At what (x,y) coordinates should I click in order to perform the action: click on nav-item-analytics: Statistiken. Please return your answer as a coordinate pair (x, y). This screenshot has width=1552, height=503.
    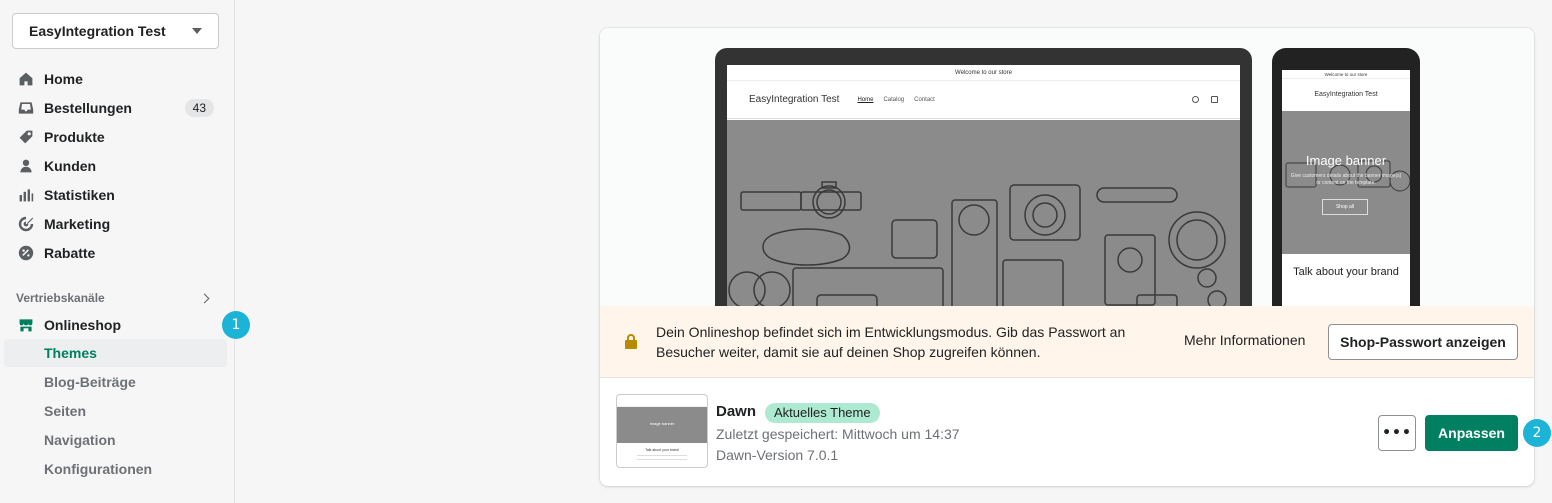
    Looking at the image, I should click on (117, 194).